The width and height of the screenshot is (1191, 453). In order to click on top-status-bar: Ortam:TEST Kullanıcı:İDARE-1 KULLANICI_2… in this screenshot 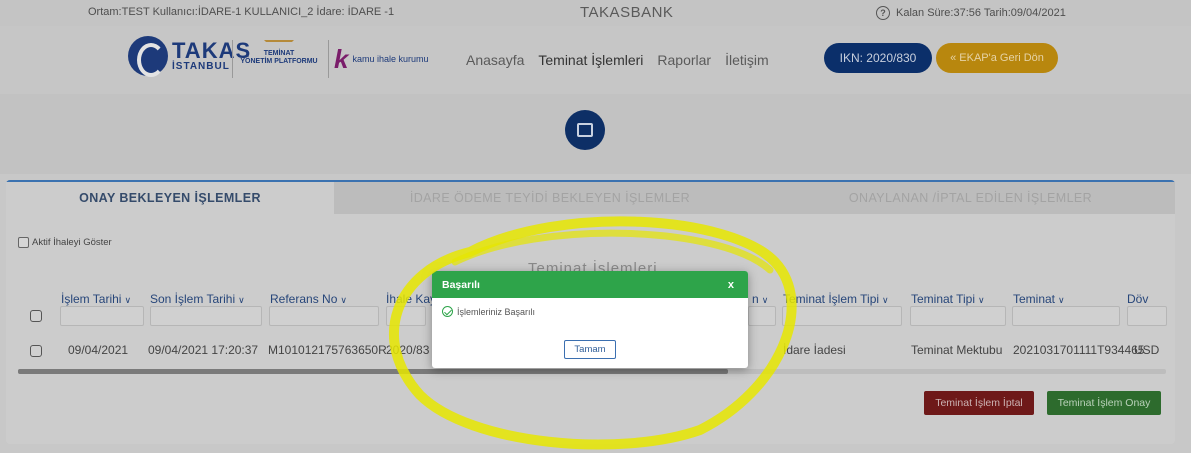, I will do `click(595, 13)`.